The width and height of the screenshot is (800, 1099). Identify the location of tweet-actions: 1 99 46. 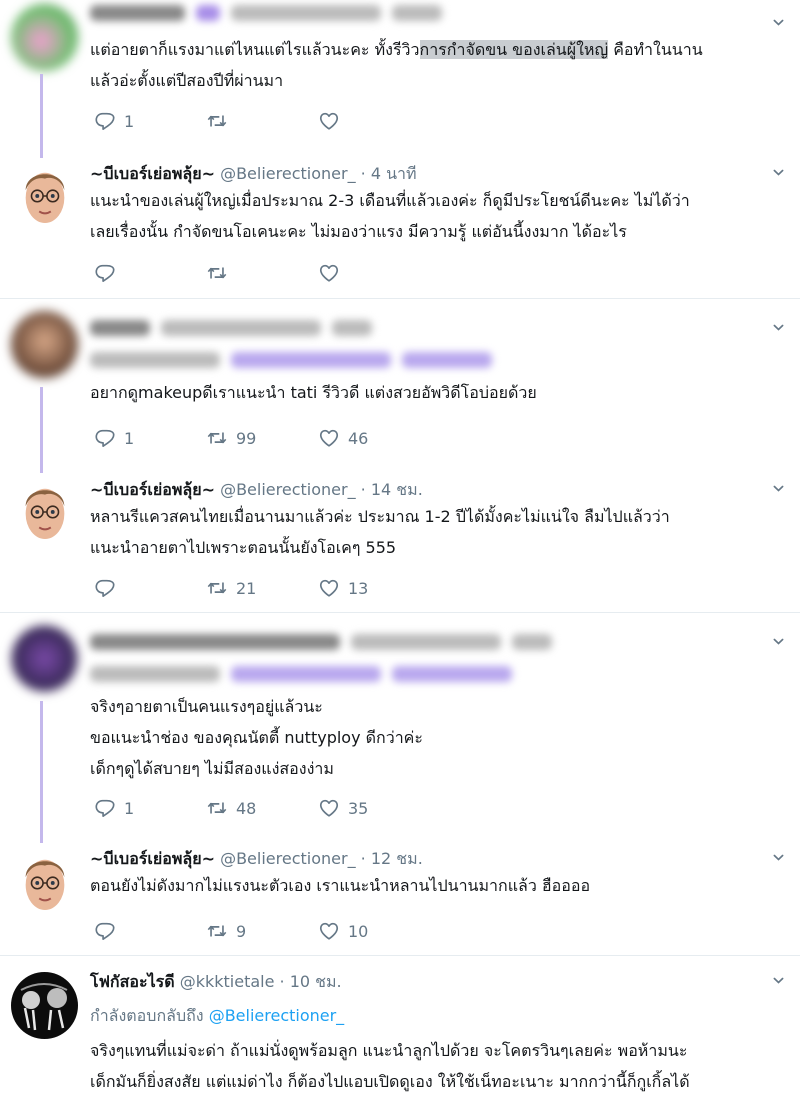
(262, 438).